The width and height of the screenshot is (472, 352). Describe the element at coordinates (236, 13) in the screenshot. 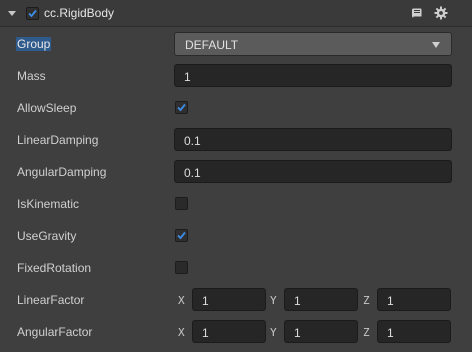

I see `component-header: cc.RigidBody` at that location.